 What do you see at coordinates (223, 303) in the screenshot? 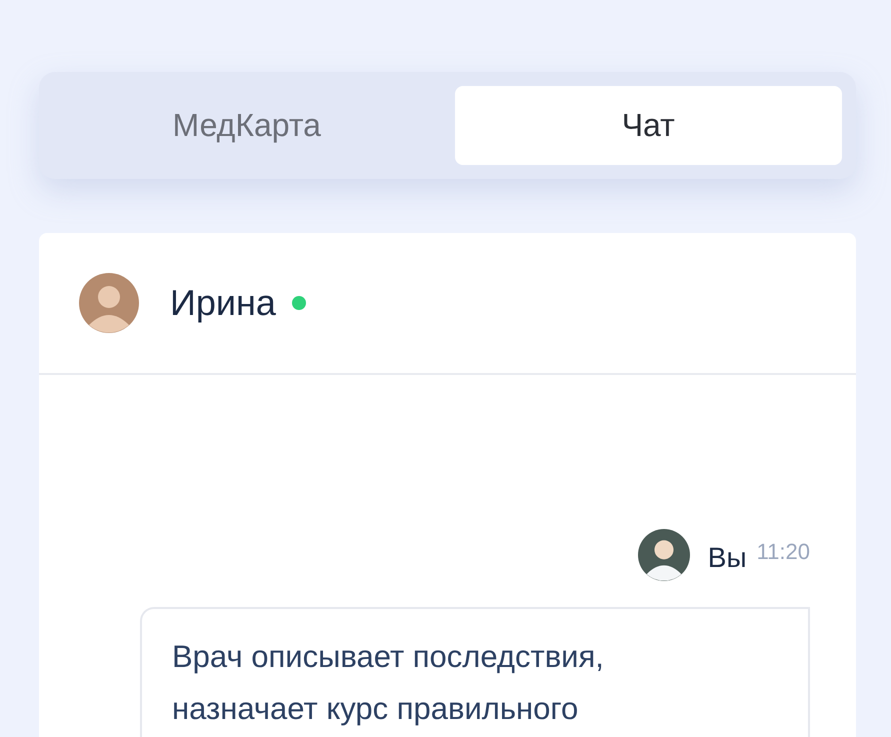
I see `contact-name: Ирина` at bounding box center [223, 303].